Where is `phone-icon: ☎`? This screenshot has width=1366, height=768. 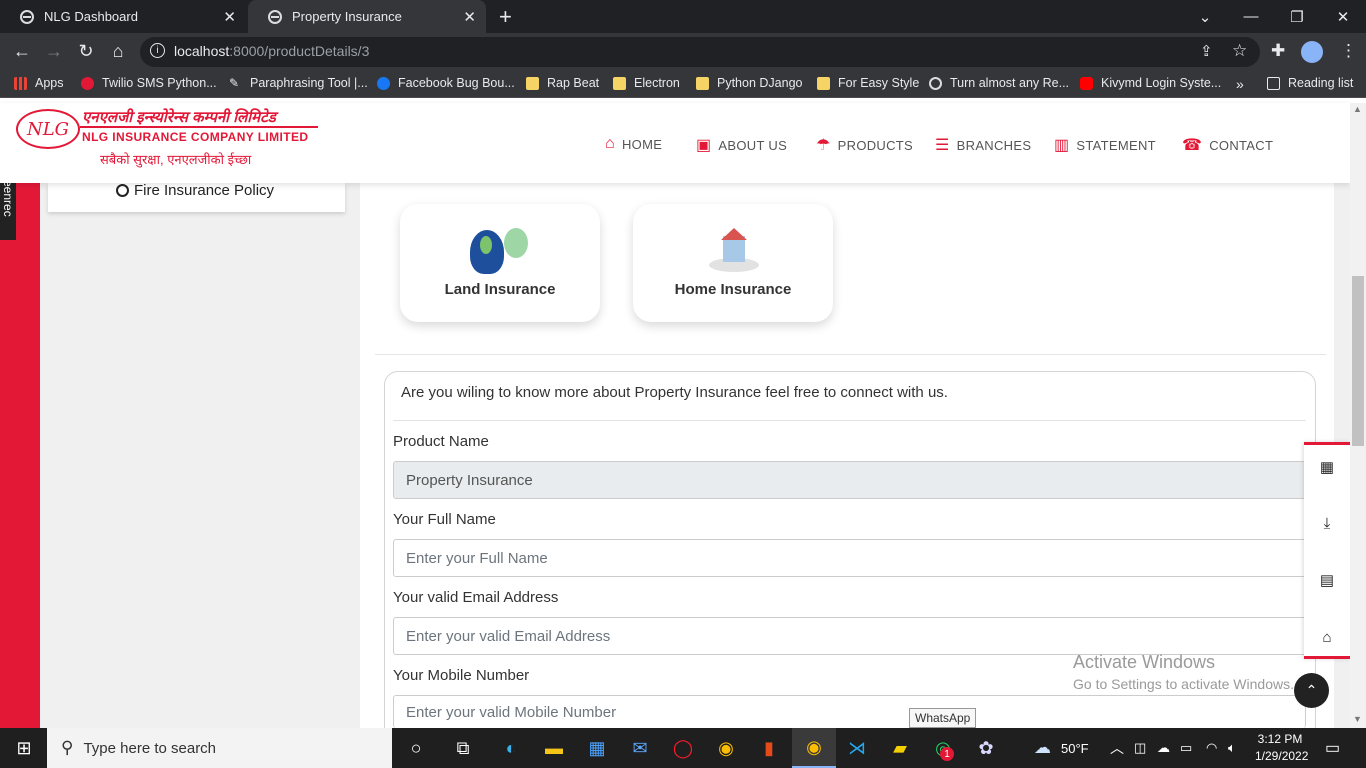 phone-icon: ☎ is located at coordinates (1192, 145).